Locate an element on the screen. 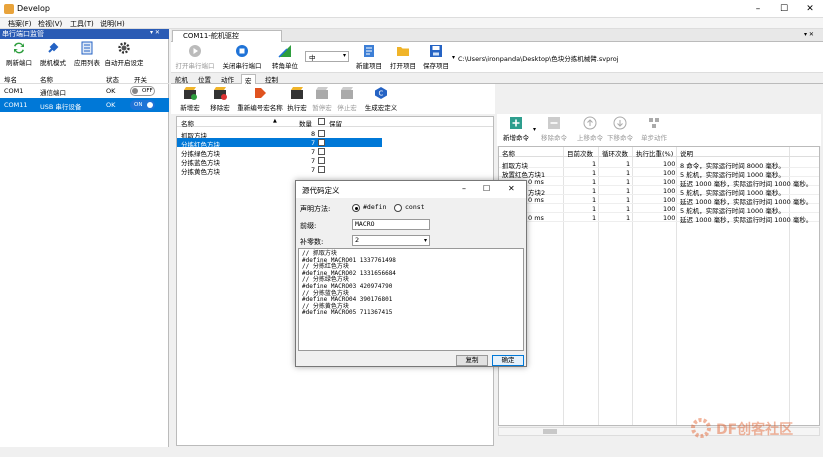 This screenshot has width=823, height=457. port-row: COM1 通信端口 OK OFF is located at coordinates (84, 91).